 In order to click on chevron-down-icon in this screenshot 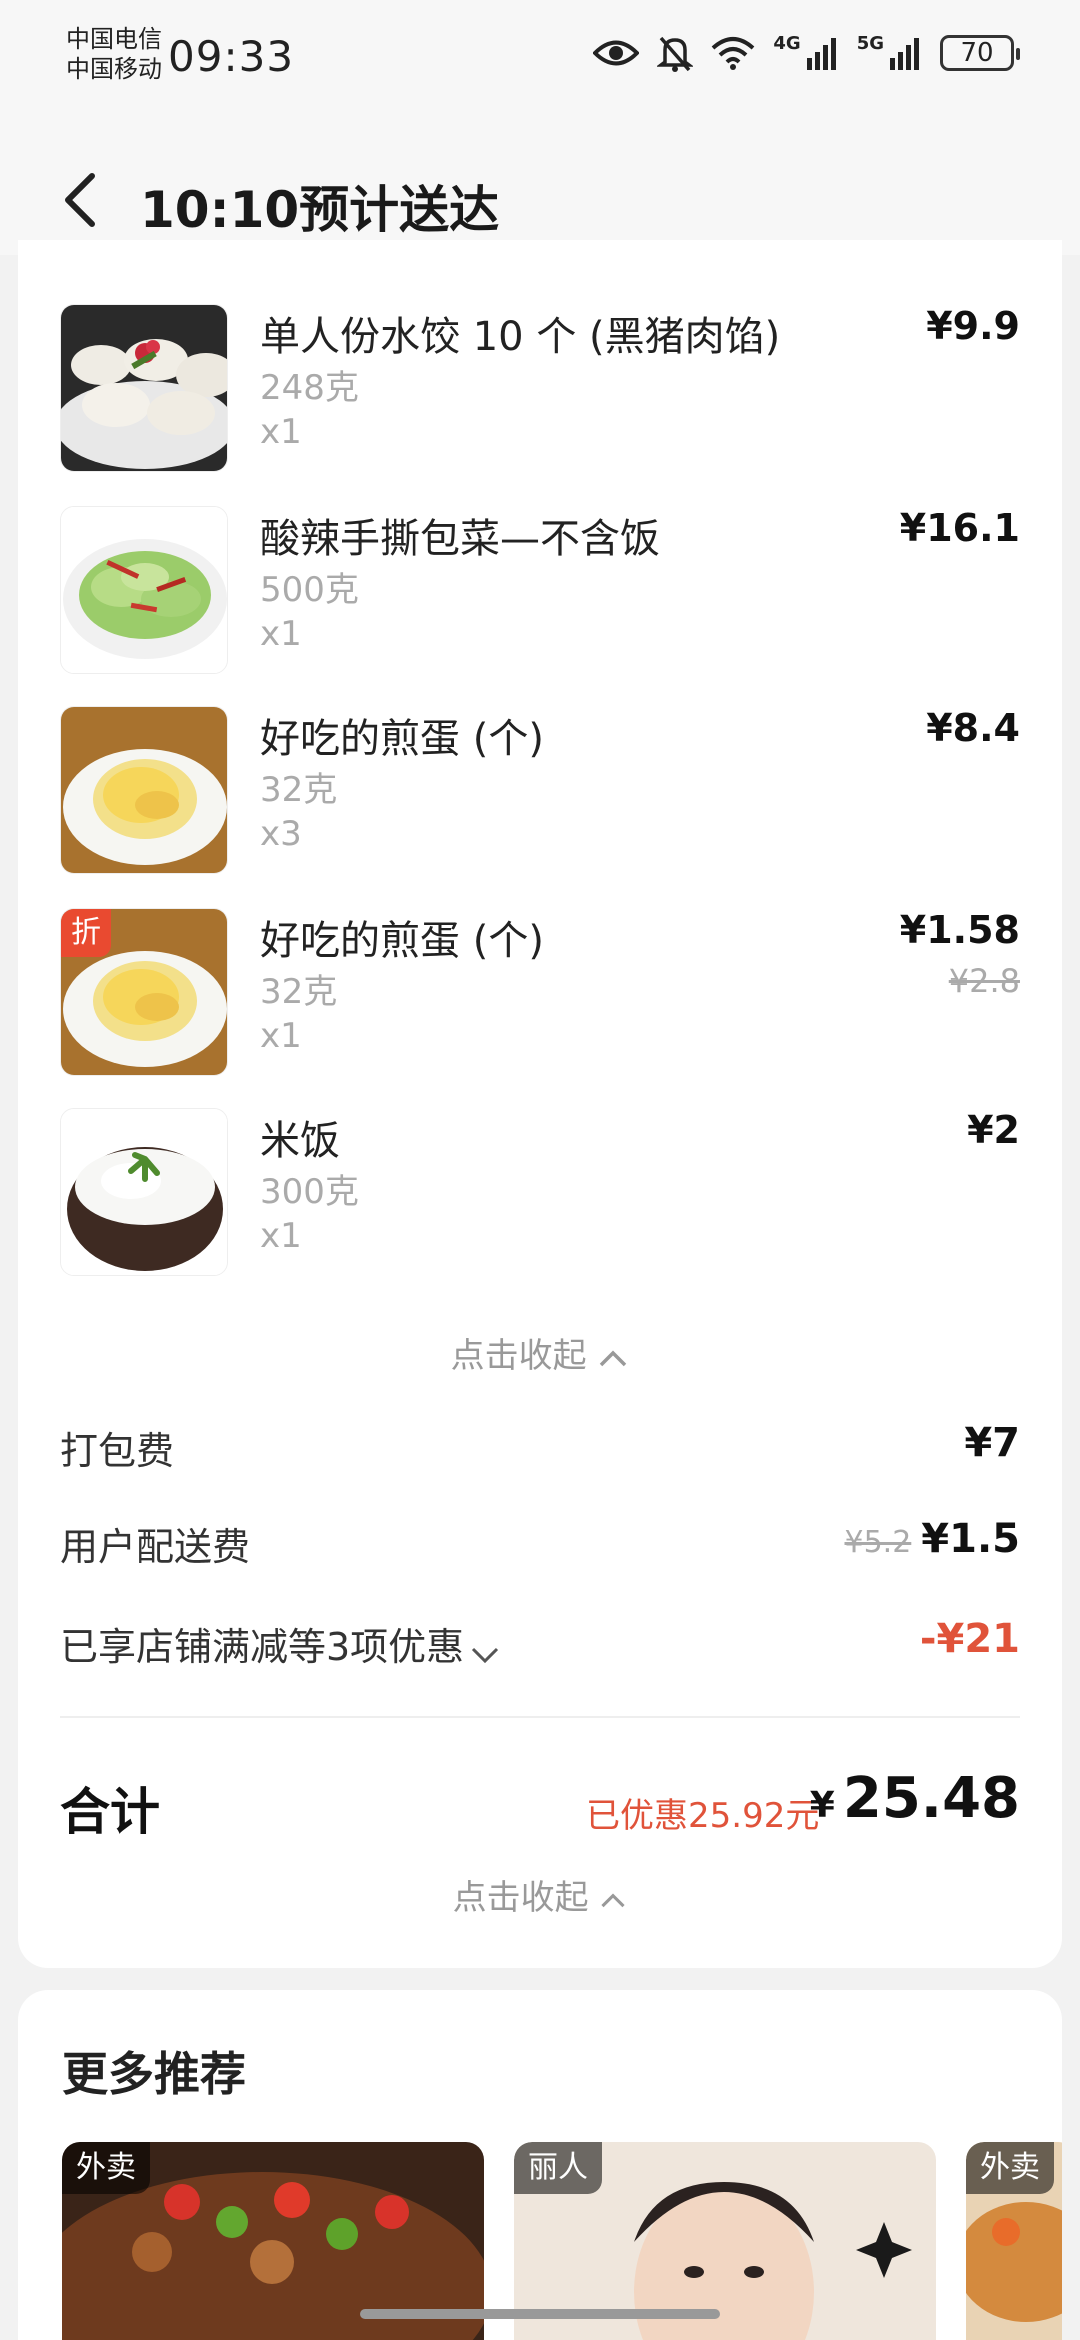, I will do `click(485, 1655)`.